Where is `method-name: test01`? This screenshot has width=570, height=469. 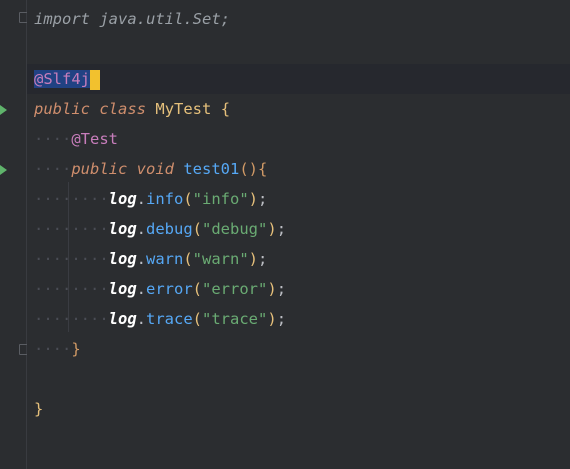 method-name: test01 is located at coordinates (211, 169).